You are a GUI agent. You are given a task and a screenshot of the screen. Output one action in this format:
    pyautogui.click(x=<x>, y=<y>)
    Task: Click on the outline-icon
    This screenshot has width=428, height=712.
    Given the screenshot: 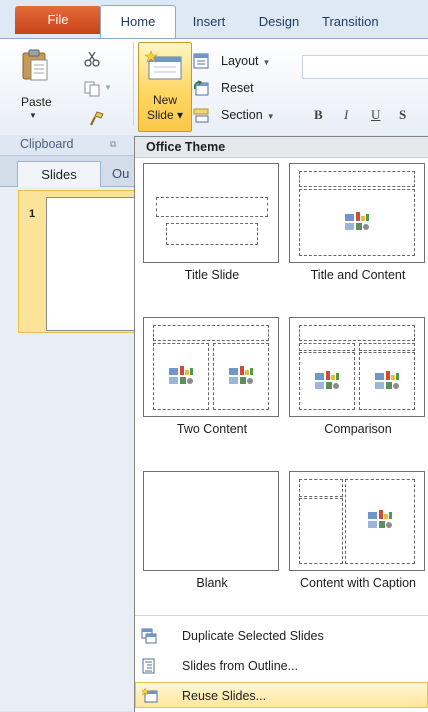 What is the action you would take?
    pyautogui.click(x=148, y=666)
    